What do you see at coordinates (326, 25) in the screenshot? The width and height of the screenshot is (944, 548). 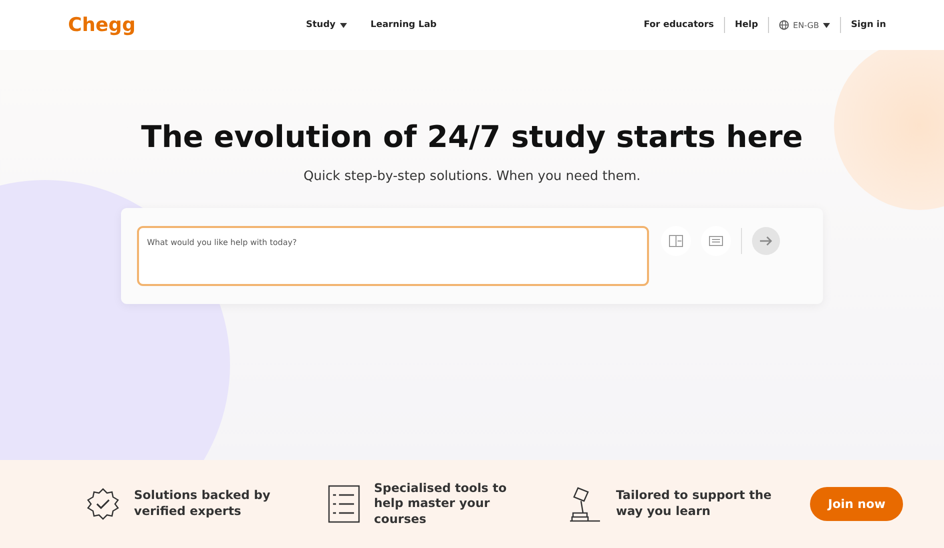 I see `study-menu: Study` at bounding box center [326, 25].